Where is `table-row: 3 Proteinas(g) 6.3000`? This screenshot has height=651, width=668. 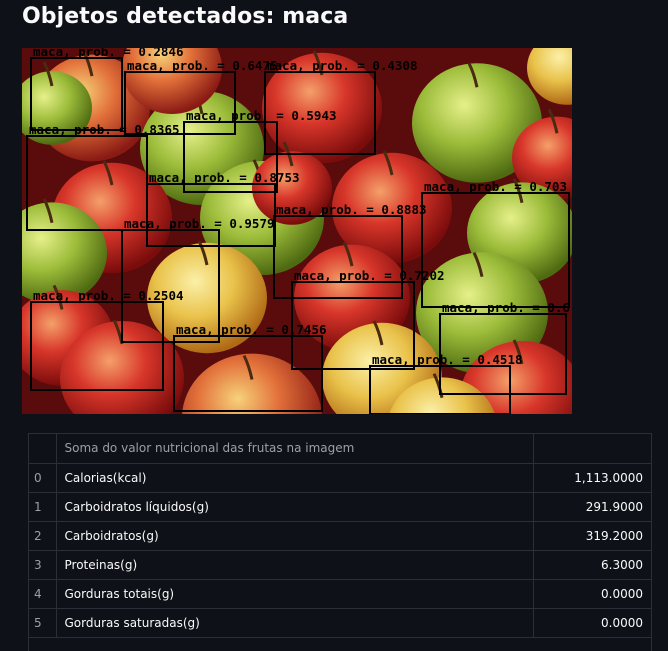 table-row: 3 Proteinas(g) 6.3000 is located at coordinates (340, 565).